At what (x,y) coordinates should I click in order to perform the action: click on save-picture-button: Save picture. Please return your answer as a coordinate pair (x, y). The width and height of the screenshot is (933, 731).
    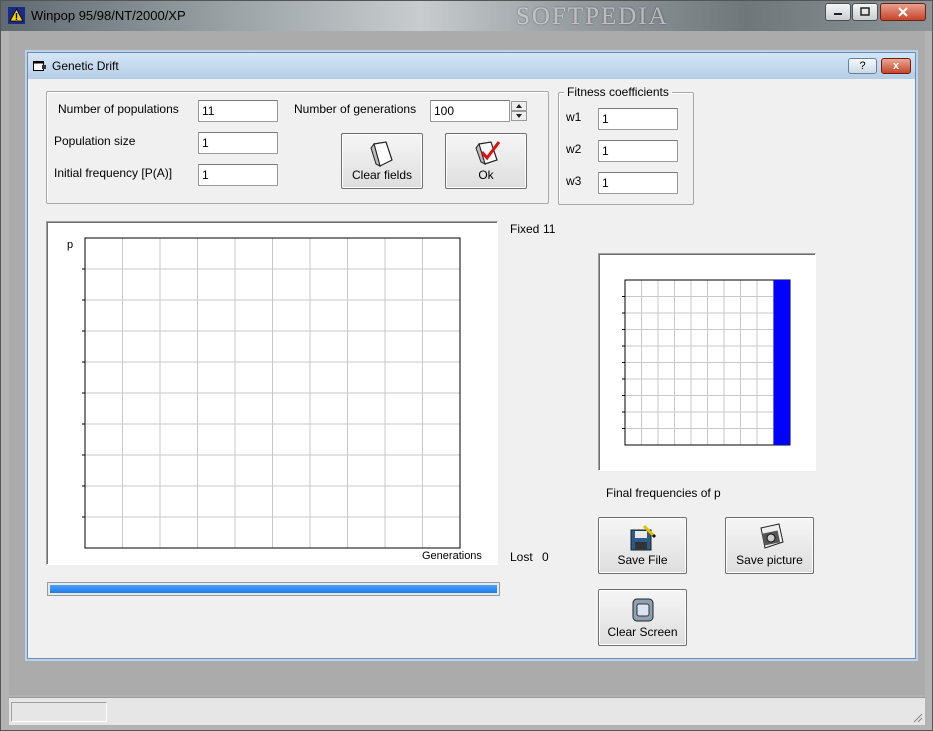
    Looking at the image, I should click on (769, 545).